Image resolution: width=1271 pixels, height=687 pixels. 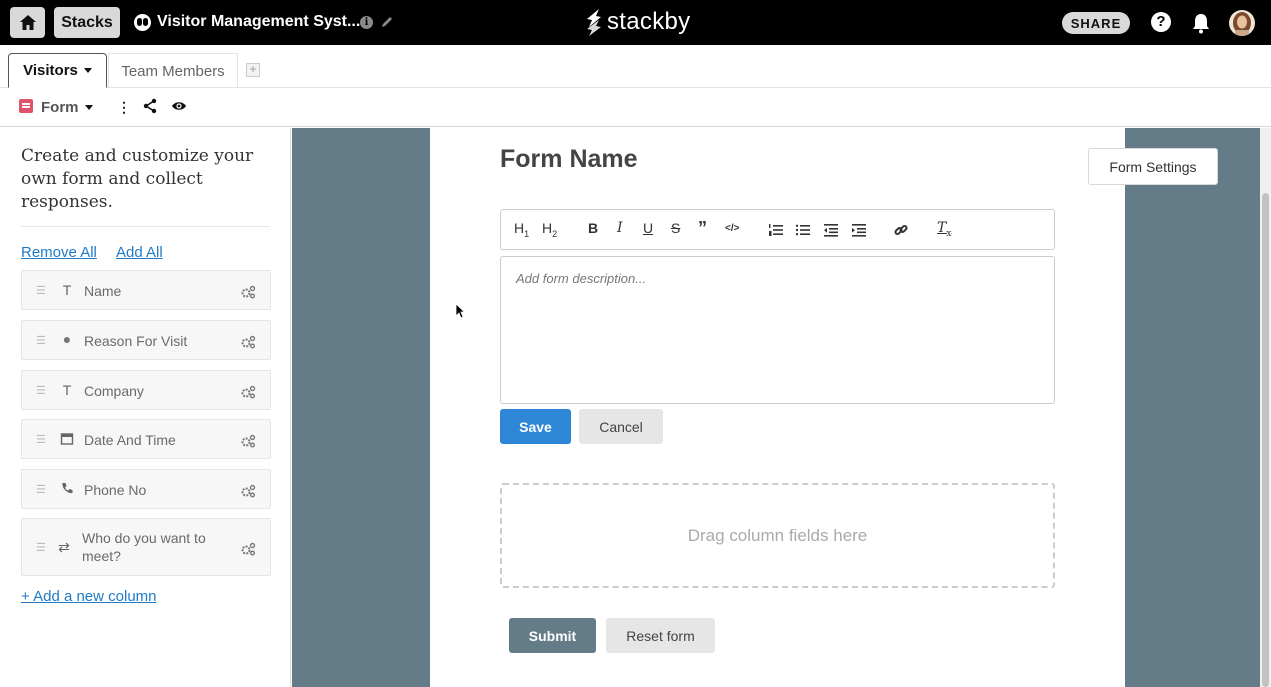 I want to click on save-button: Save, so click(x=535, y=426).